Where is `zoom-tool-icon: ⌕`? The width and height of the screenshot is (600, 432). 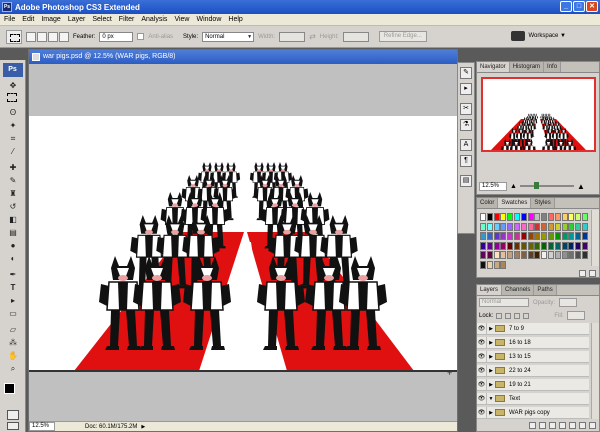
zoom-tool-icon: ⌕ is located at coordinates (13, 368).